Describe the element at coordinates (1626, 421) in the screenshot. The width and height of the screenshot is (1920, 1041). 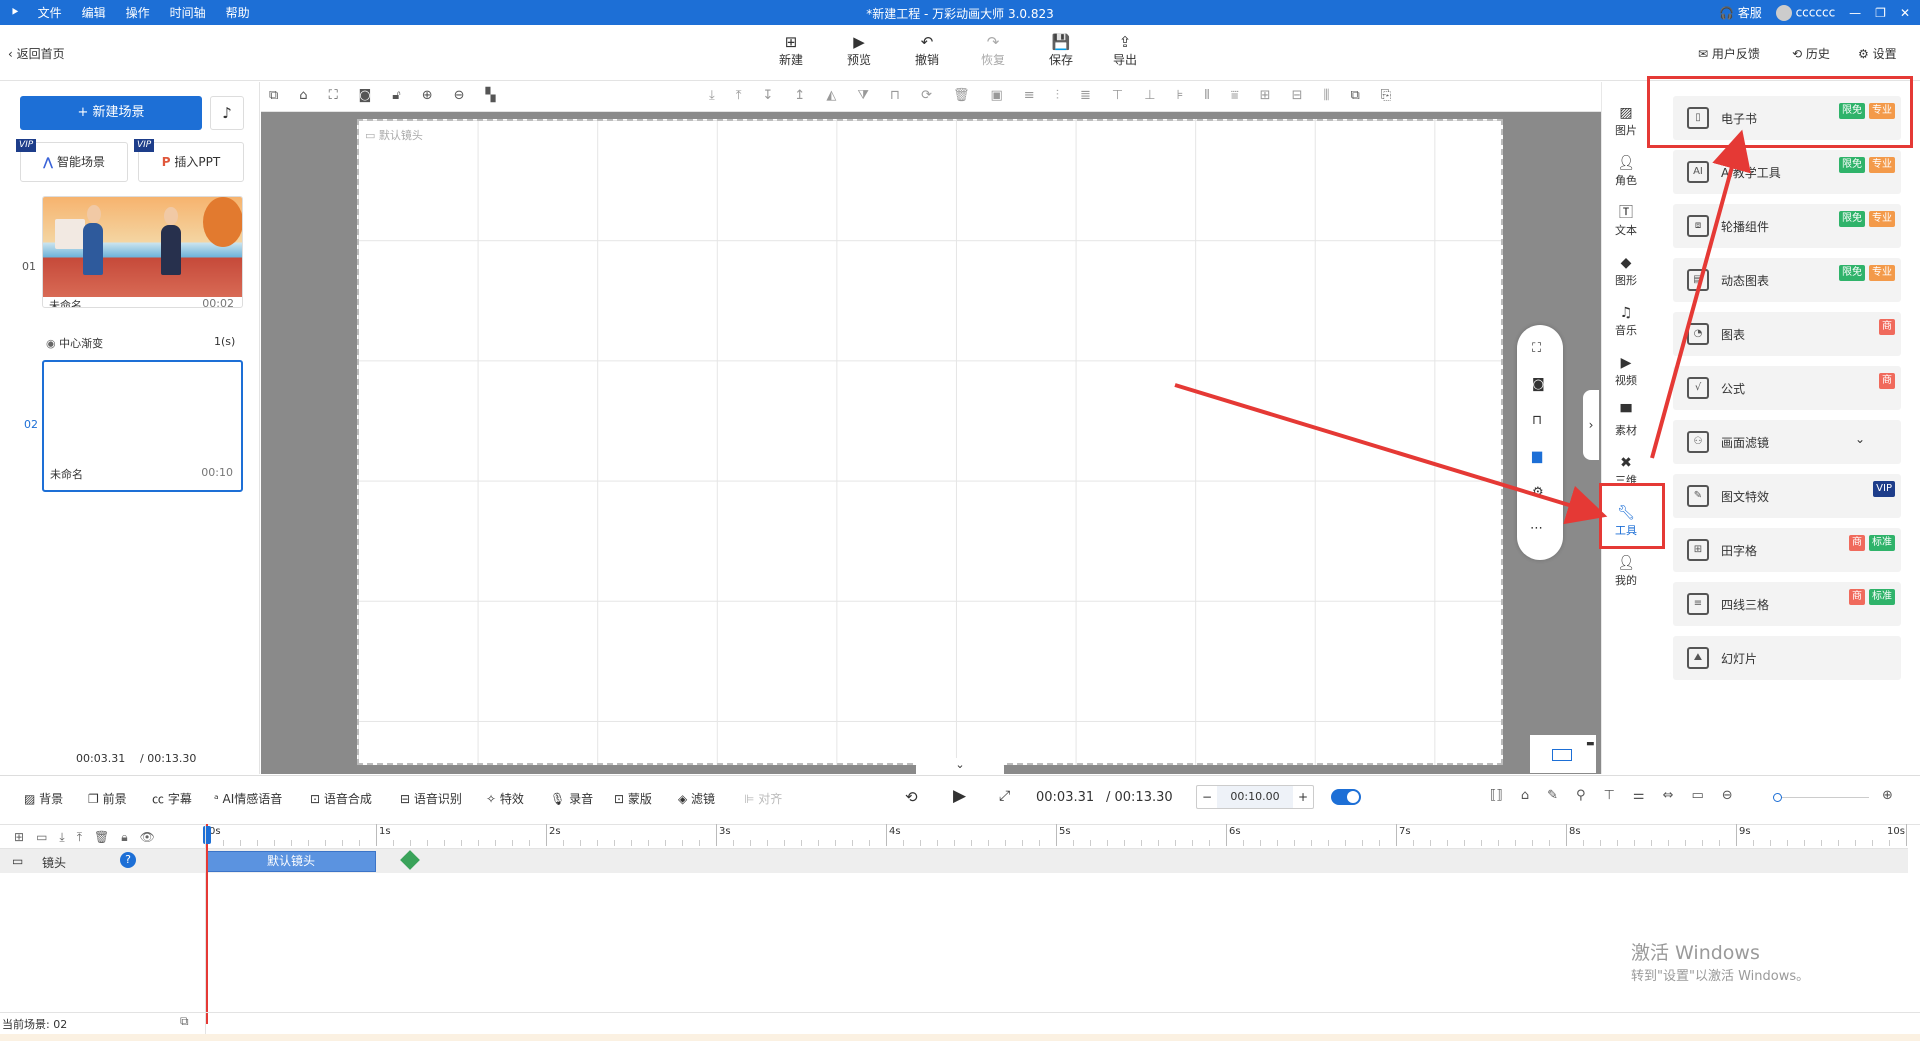
I see `rail-item-material: ▀ 素材` at that location.